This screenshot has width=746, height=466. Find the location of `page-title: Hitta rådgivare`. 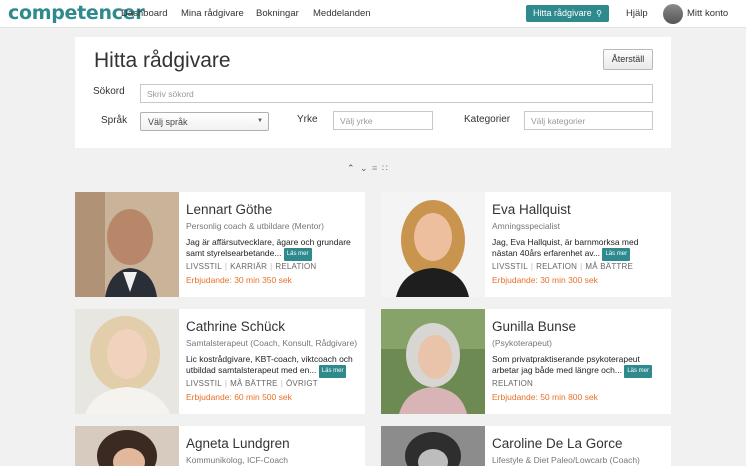

page-title: Hitta rådgivare is located at coordinates (162, 60).